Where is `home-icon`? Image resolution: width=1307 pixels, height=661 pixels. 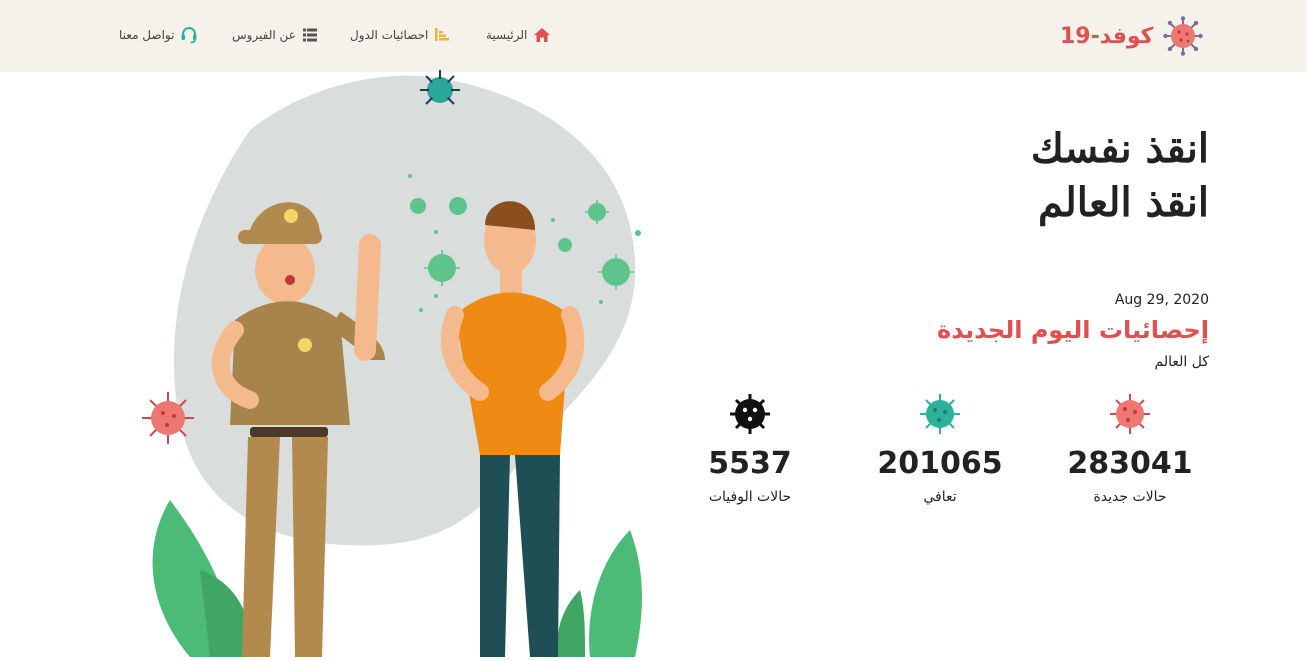 home-icon is located at coordinates (542, 35).